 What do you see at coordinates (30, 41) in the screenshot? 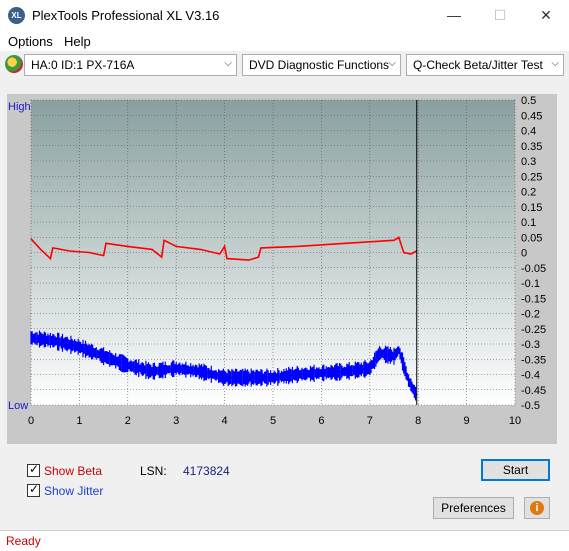
I see `menu-options: Options` at bounding box center [30, 41].